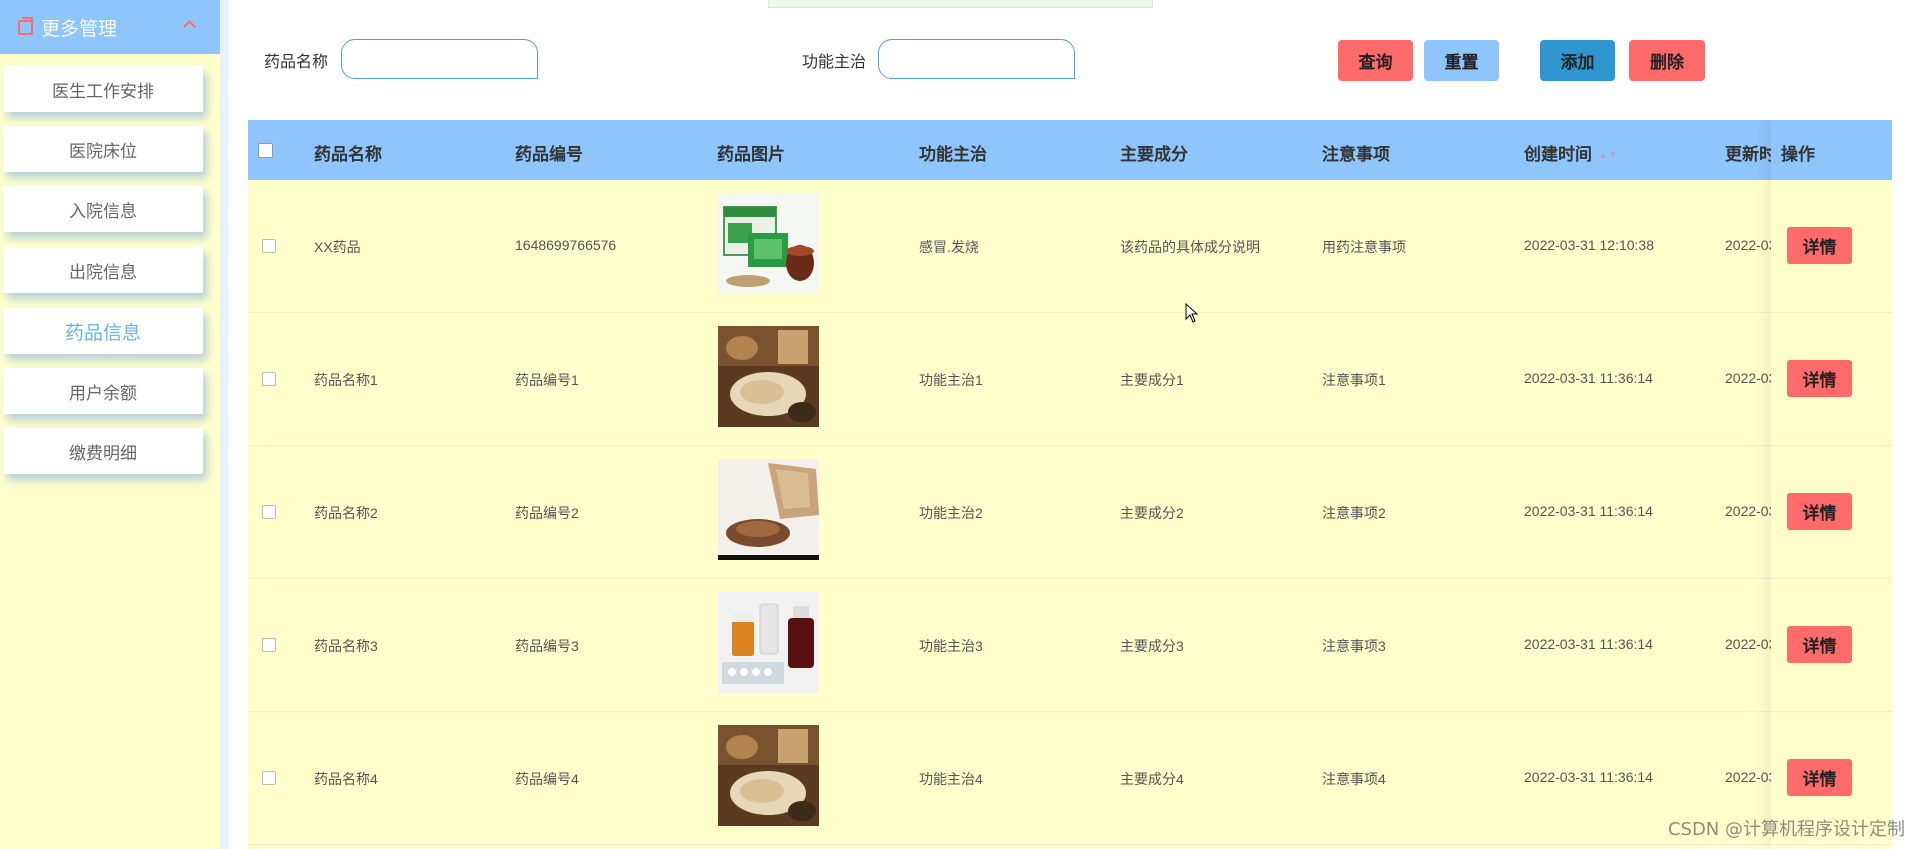  I want to click on action-column-header: 操作, so click(1831, 150).